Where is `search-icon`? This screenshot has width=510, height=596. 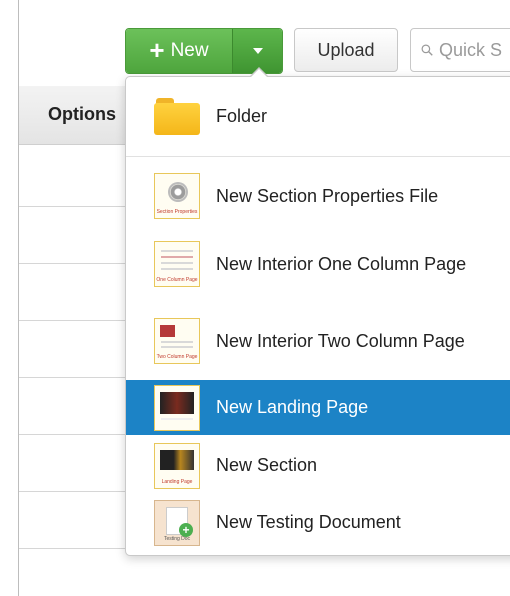 search-icon is located at coordinates (427, 50).